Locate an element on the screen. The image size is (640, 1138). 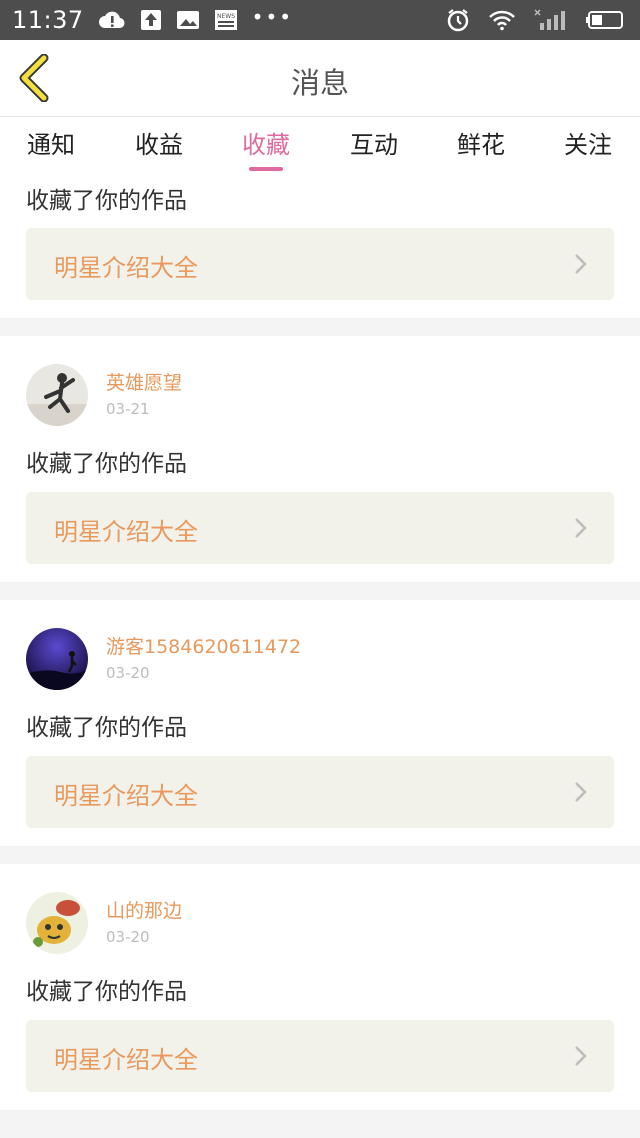
news-icon: NEWS is located at coordinates (226, 20).